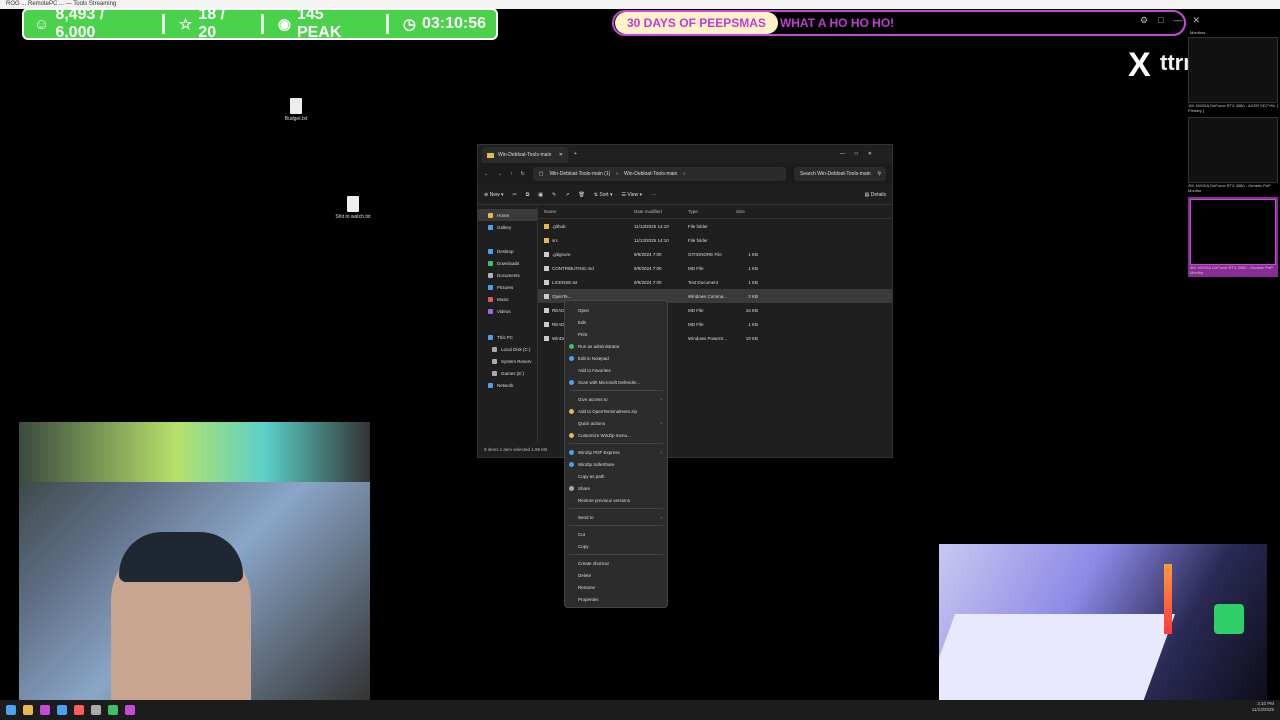 The height and width of the screenshot is (720, 1280). What do you see at coordinates (747, 211) in the screenshot?
I see `column-size: Size` at bounding box center [747, 211].